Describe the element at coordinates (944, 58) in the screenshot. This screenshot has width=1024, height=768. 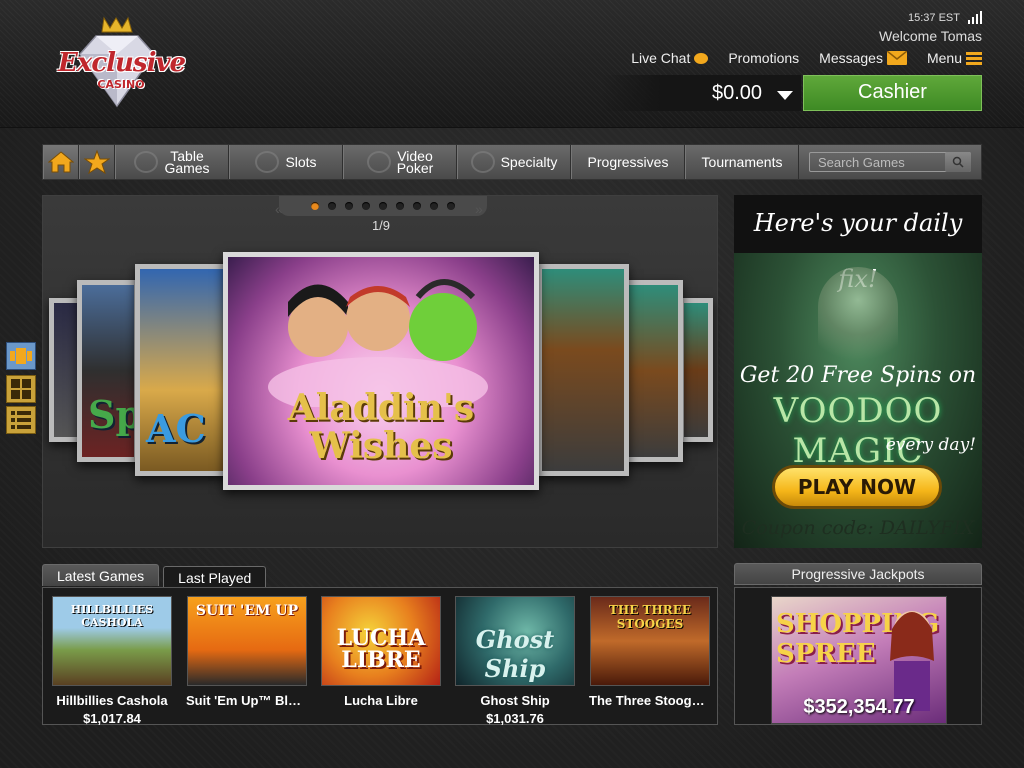
I see `menu-label: Menu` at that location.